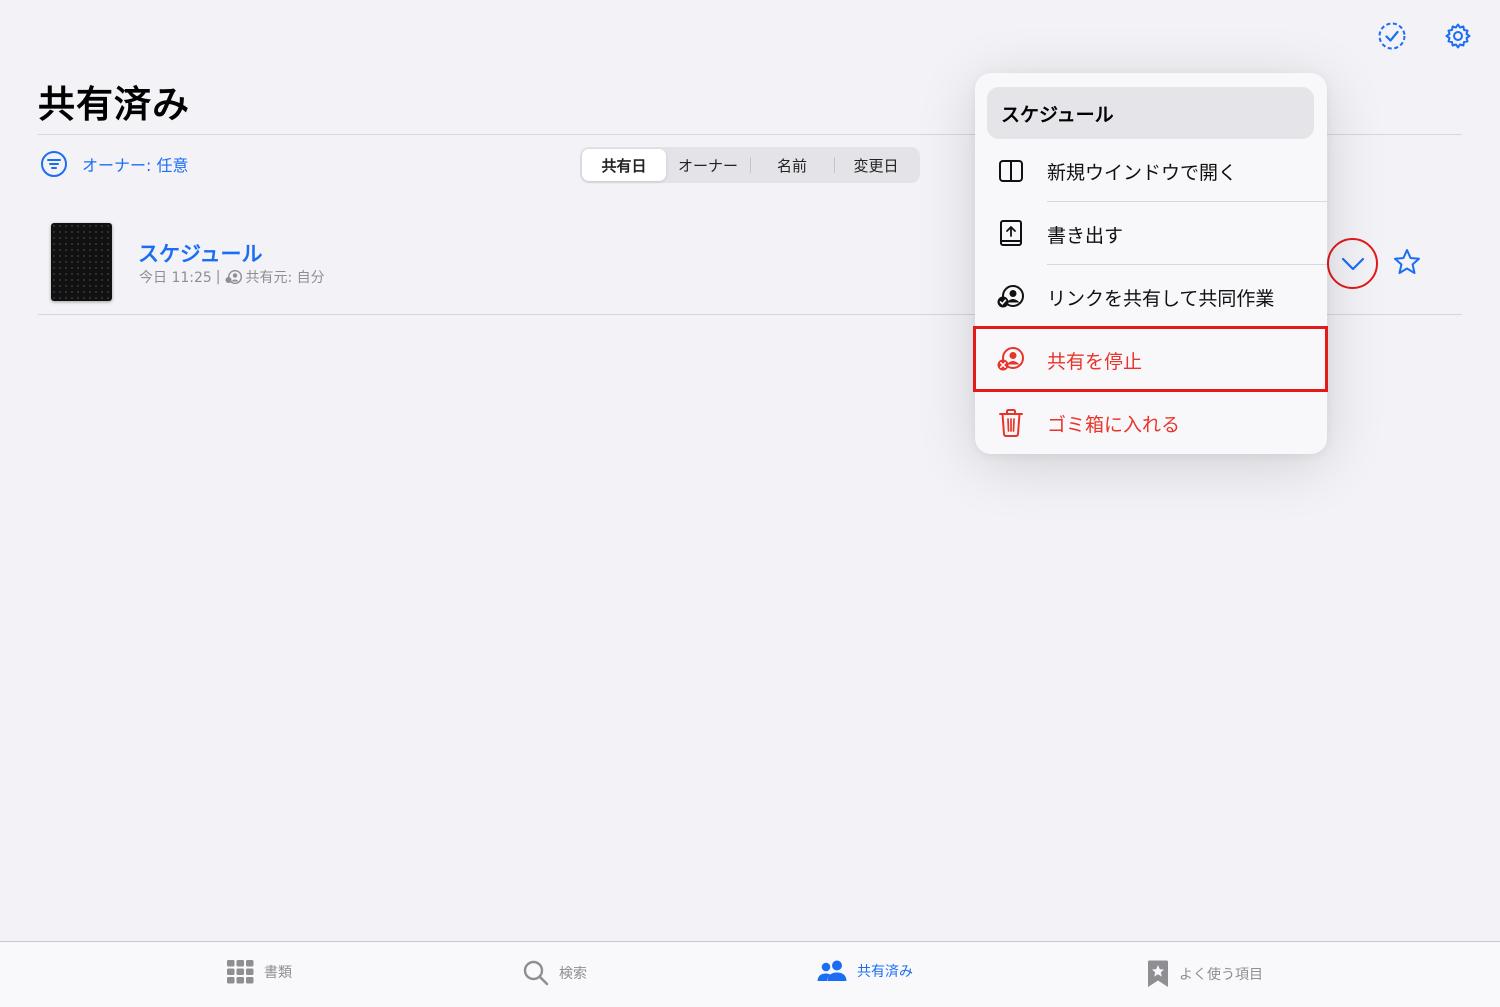 The image size is (1500, 1007). I want to click on tab-label: よく使う項目, so click(1221, 975).